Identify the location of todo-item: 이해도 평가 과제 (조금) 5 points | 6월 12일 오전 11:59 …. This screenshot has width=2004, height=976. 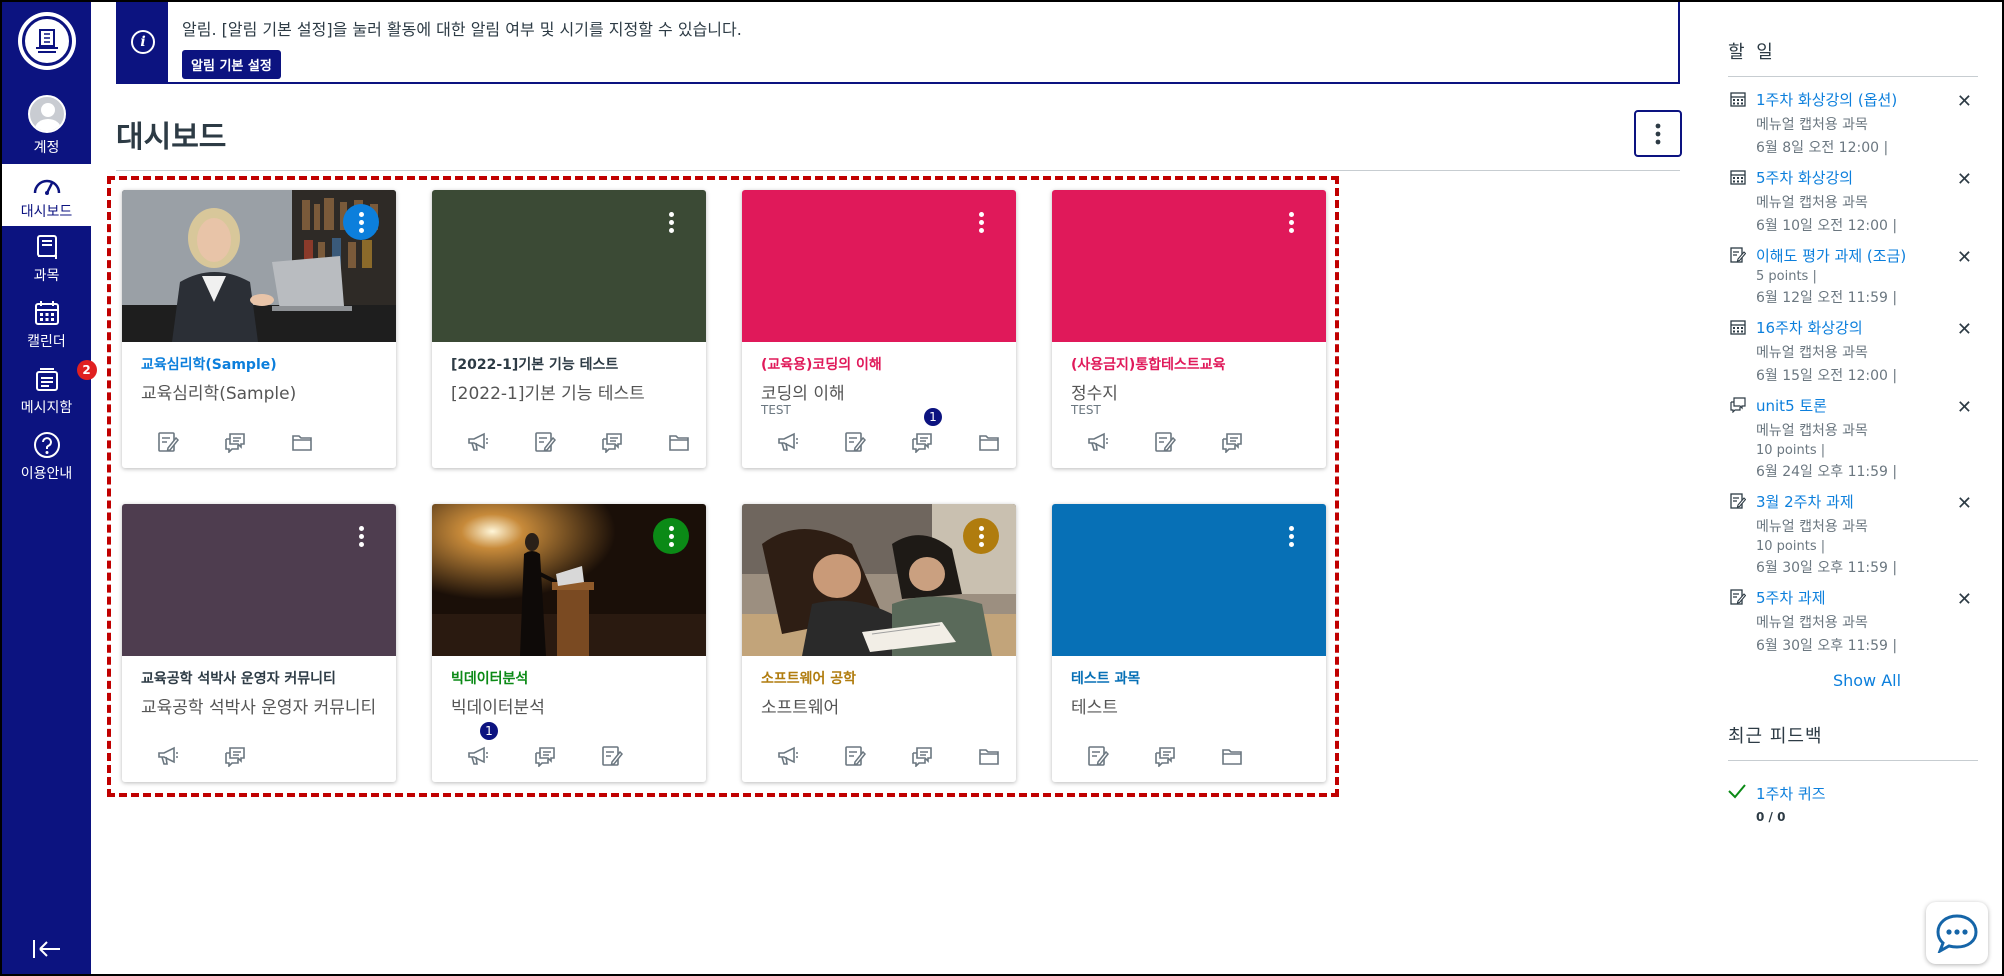
(1853, 276).